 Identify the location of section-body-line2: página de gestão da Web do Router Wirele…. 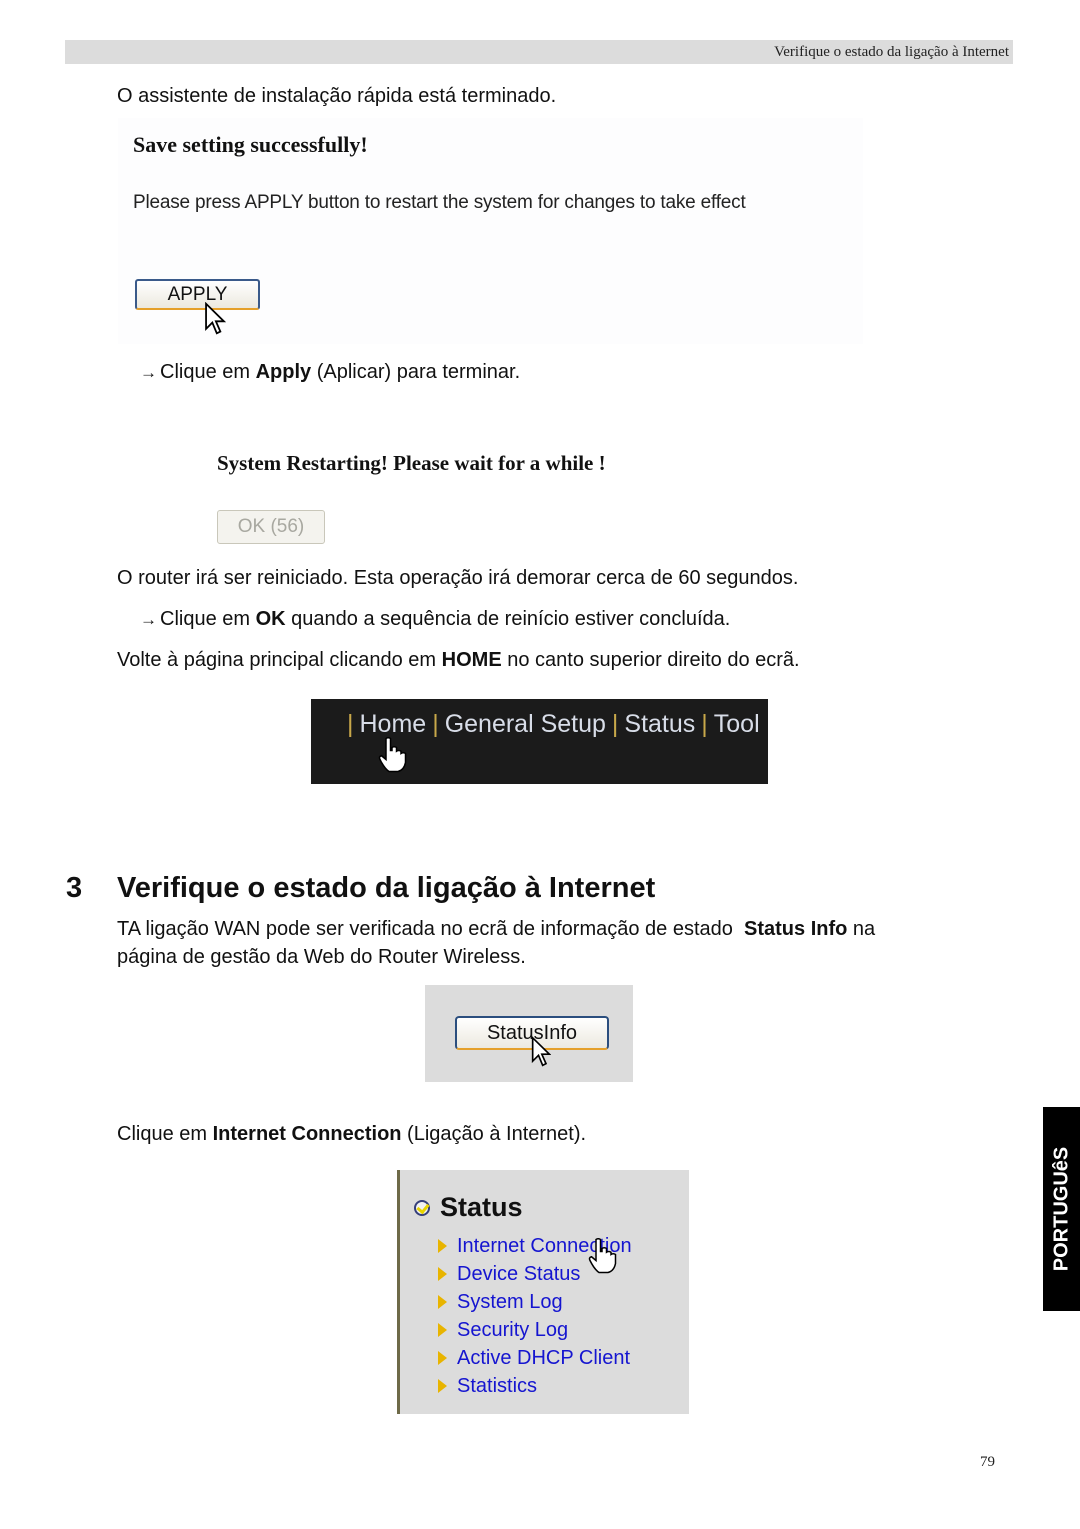
(321, 957).